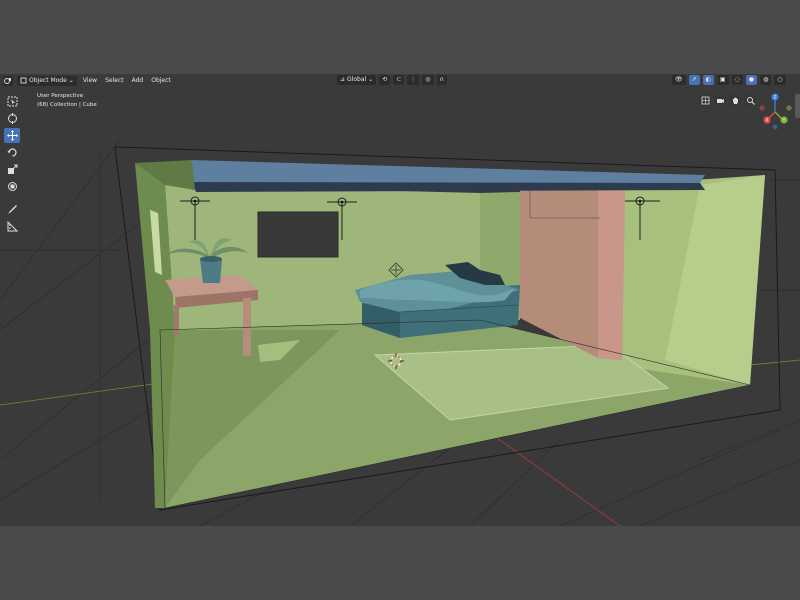 The width and height of the screenshot is (800, 600). I want to click on proportional-edit-toggle: ◎, so click(428, 80).